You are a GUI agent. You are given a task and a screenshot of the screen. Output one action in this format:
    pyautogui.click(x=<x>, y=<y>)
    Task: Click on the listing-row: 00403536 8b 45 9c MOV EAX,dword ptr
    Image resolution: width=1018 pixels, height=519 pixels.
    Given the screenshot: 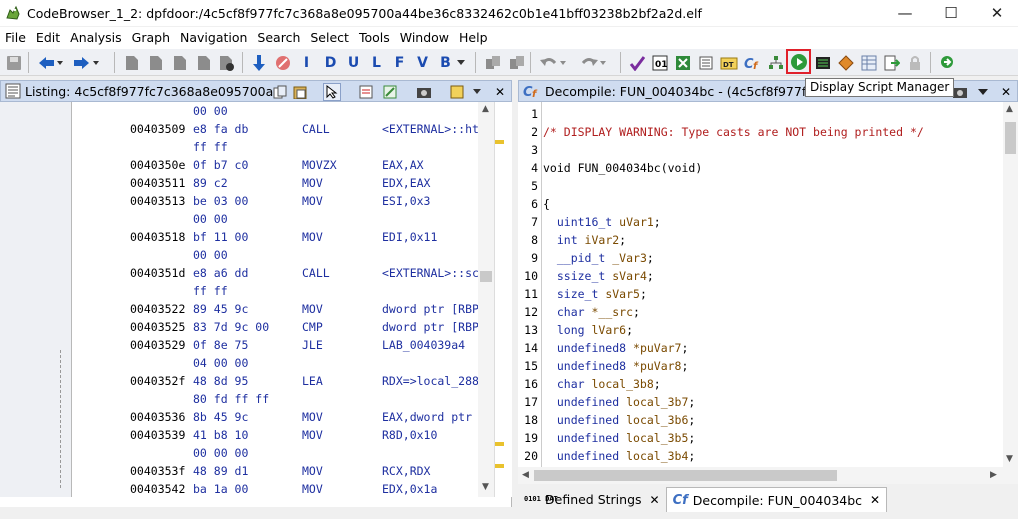 What is the action you would take?
    pyautogui.click(x=275, y=417)
    